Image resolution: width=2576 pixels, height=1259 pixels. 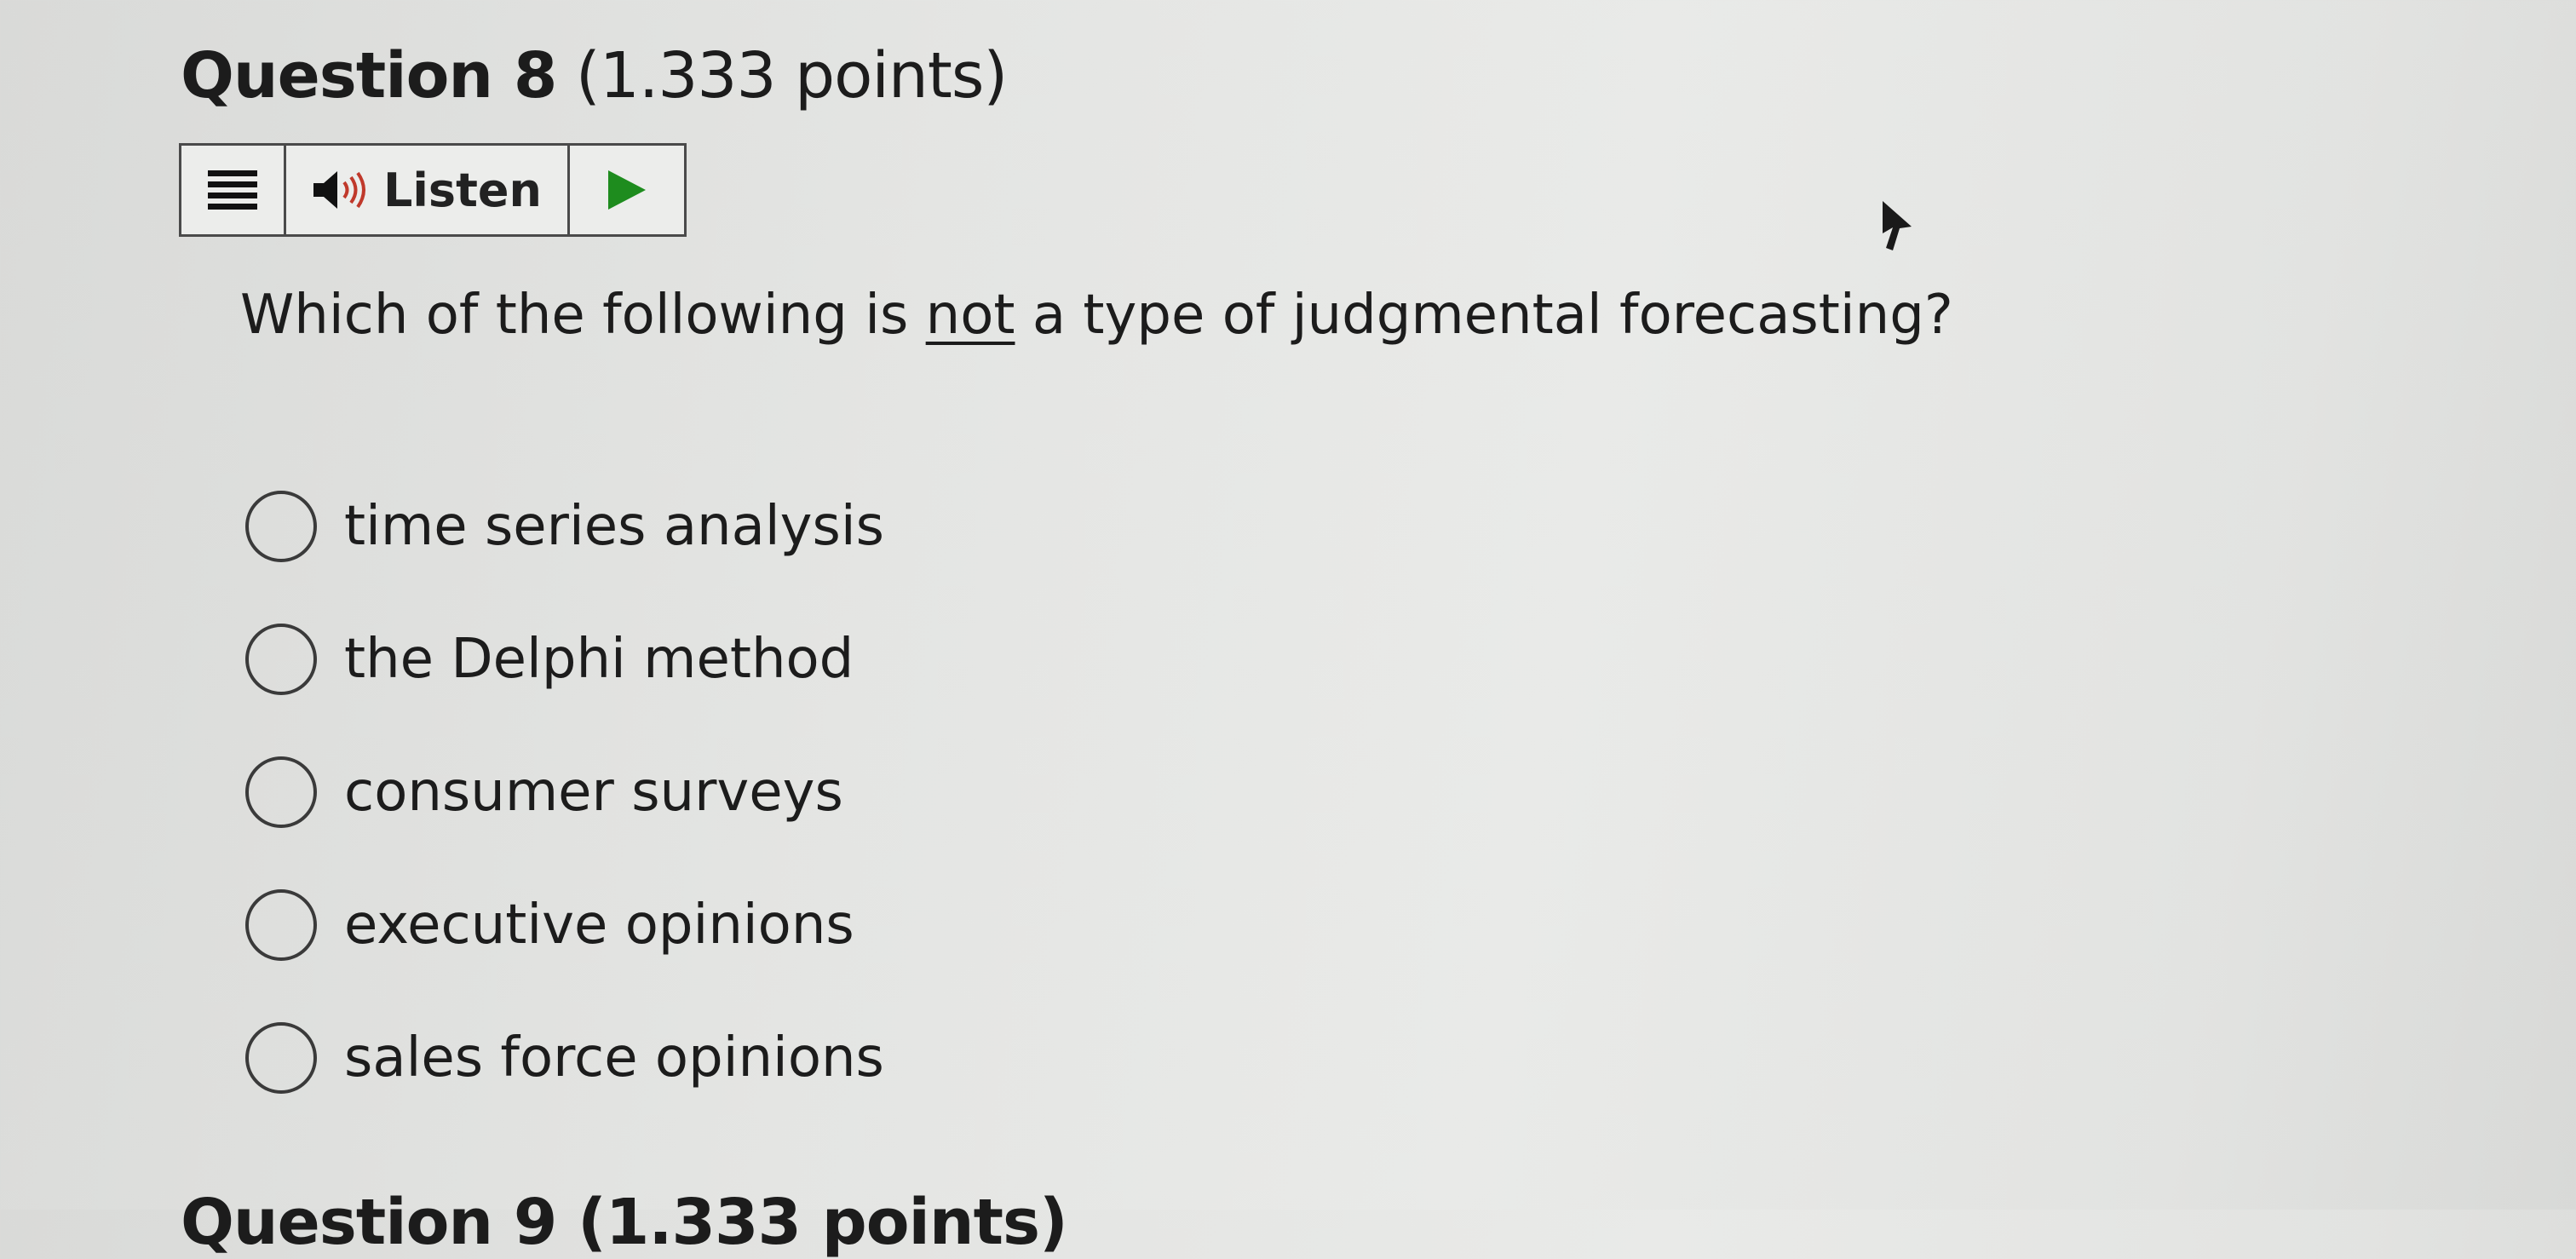 I want to click on answer-option: the Delphi method, so click(x=565, y=659).